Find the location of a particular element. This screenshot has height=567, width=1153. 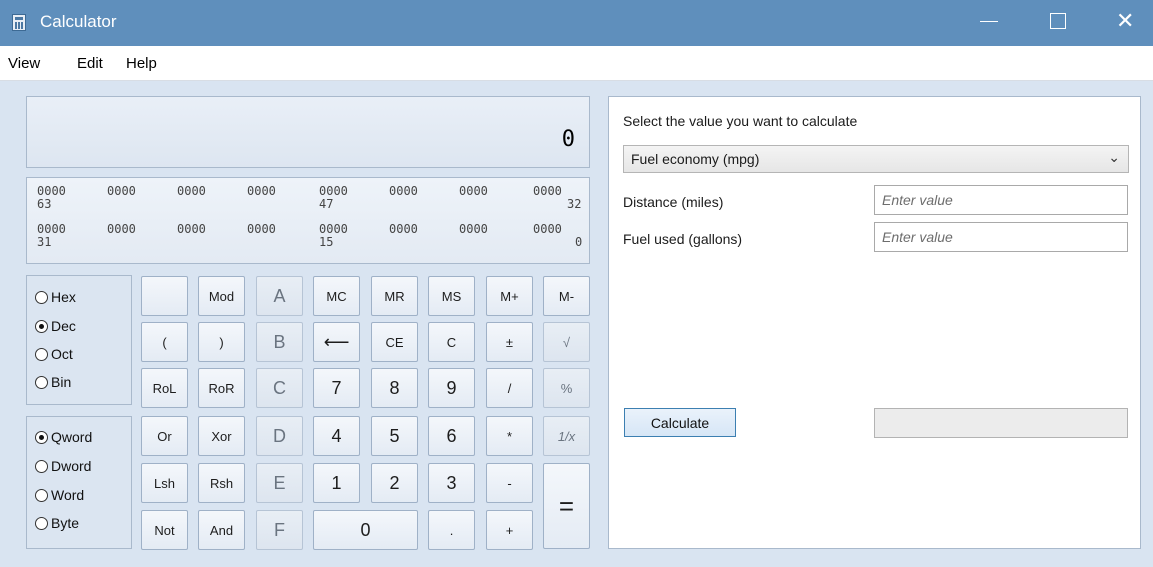

minimize-icon is located at coordinates (989, 21).